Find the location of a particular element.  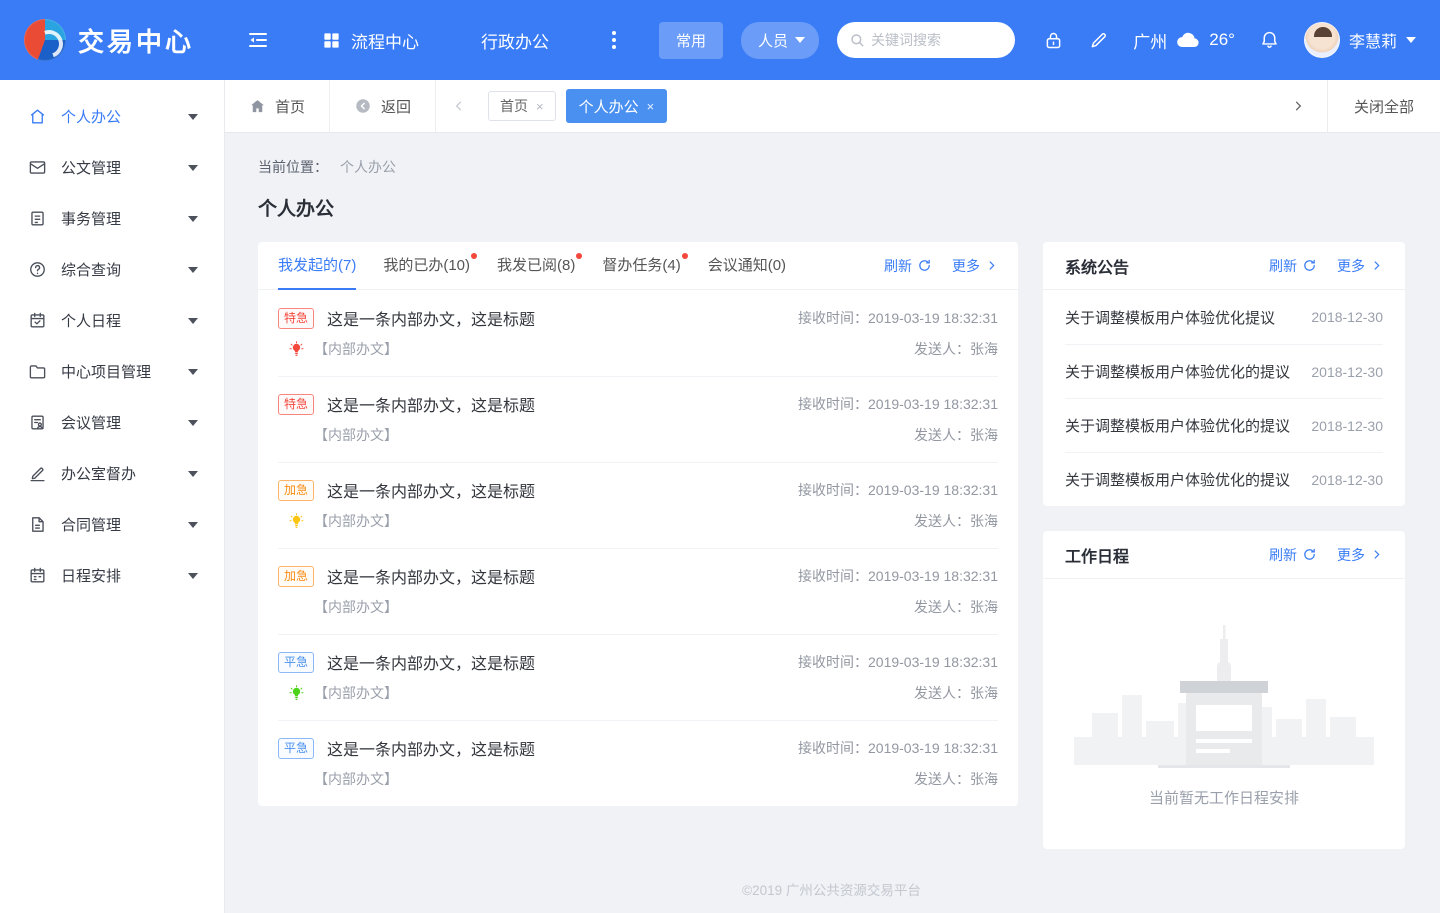

sidebar-item-personal-schedule: 个人日程 is located at coordinates (112, 320).